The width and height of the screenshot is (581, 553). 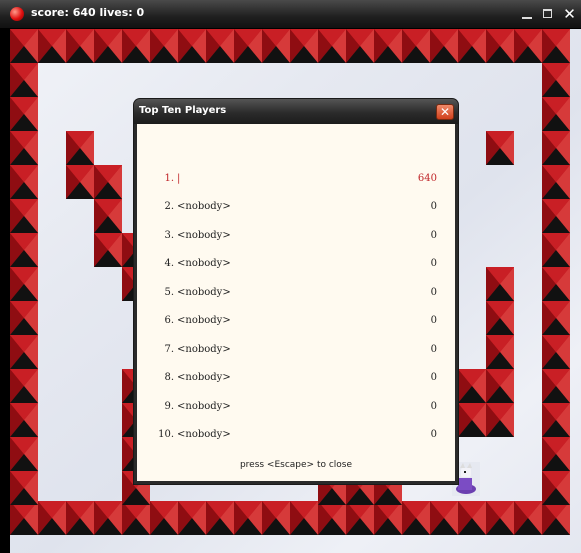 I want to click on rank-number: 2., so click(x=169, y=206).